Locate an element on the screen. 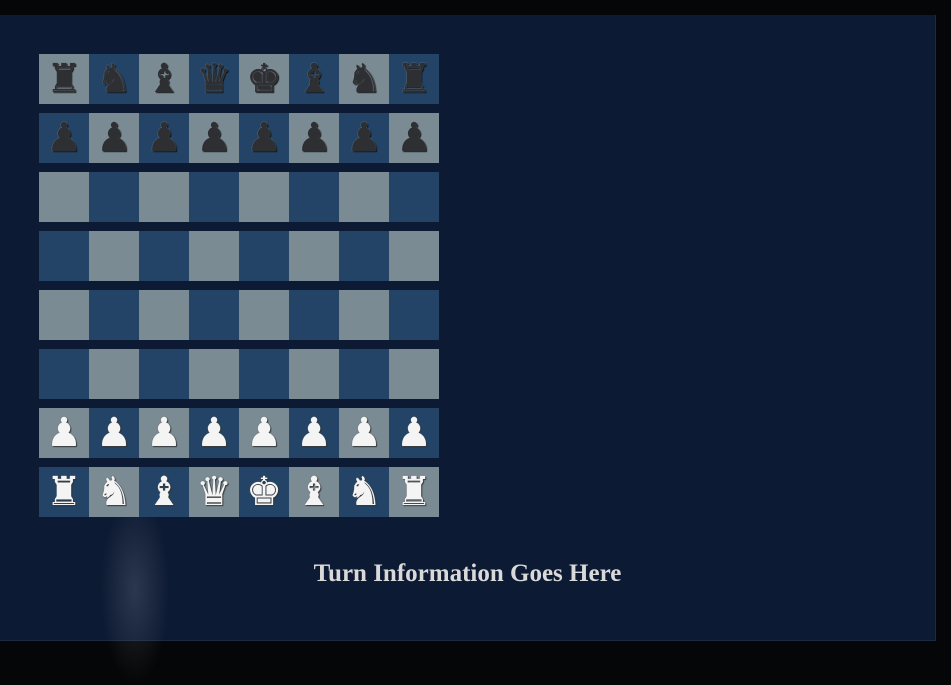  square-a5 is located at coordinates (64, 256).